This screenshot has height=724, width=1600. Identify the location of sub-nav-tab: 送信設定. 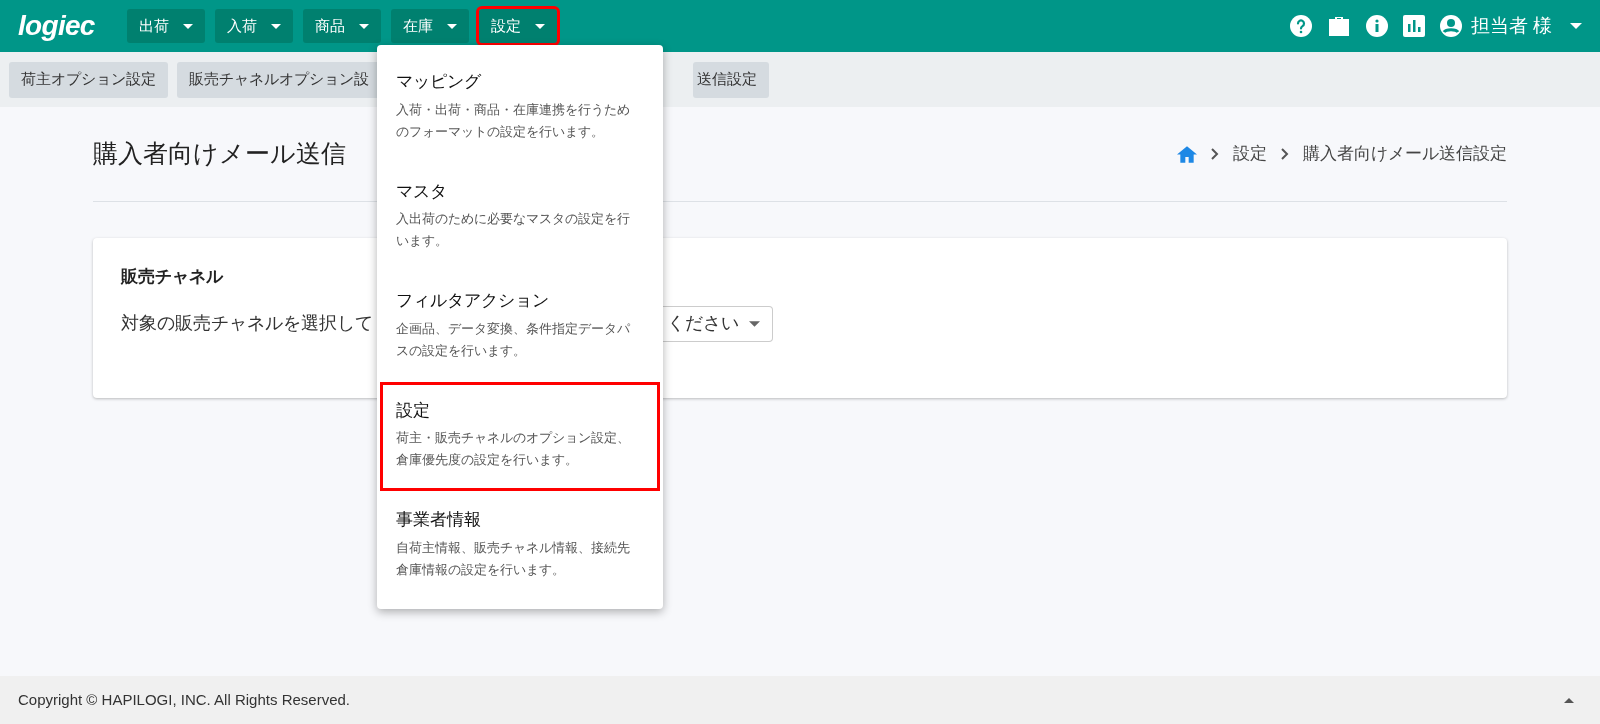
(731, 79).